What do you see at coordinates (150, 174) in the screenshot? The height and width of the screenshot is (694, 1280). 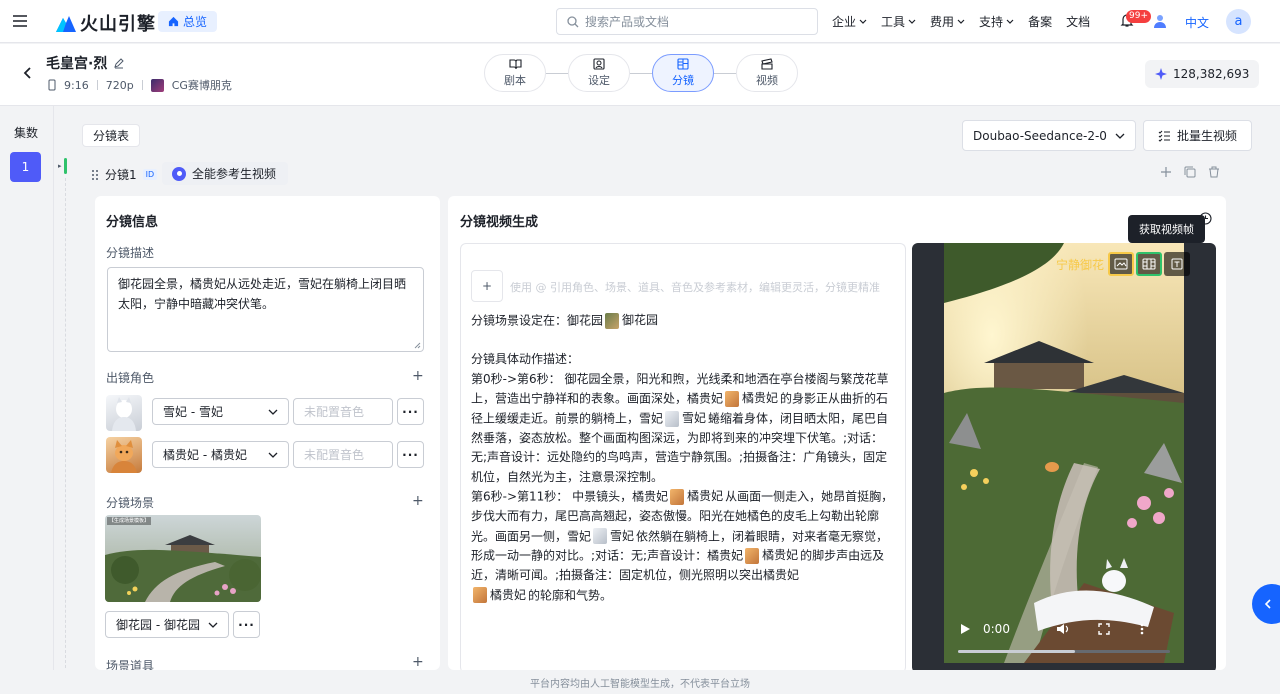 I see `shot-id-tag: ID` at bounding box center [150, 174].